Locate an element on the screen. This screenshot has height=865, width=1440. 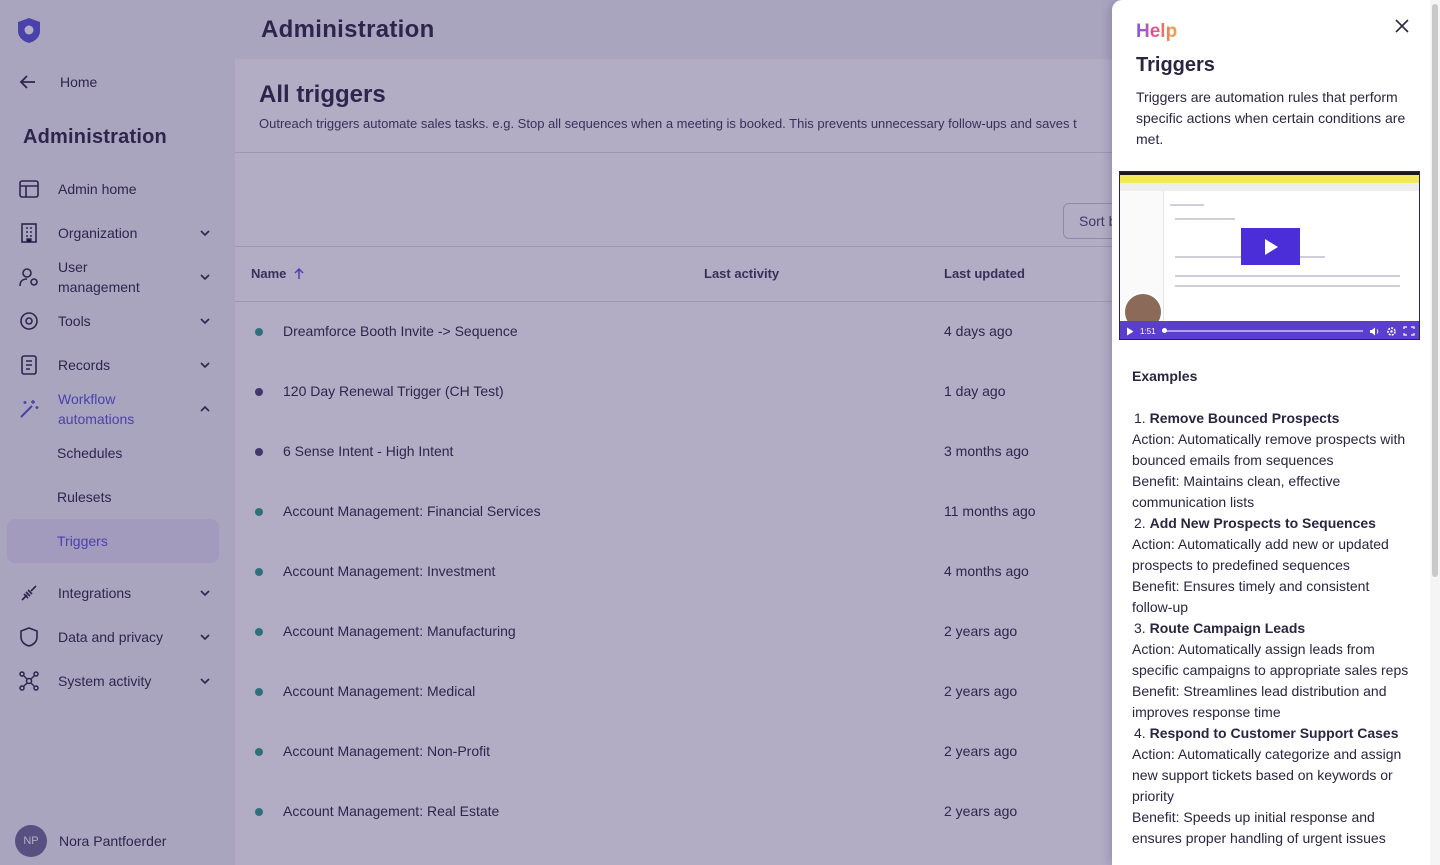
example-title: 2. Add New Prospects to Sequences is located at coordinates (1272, 523).